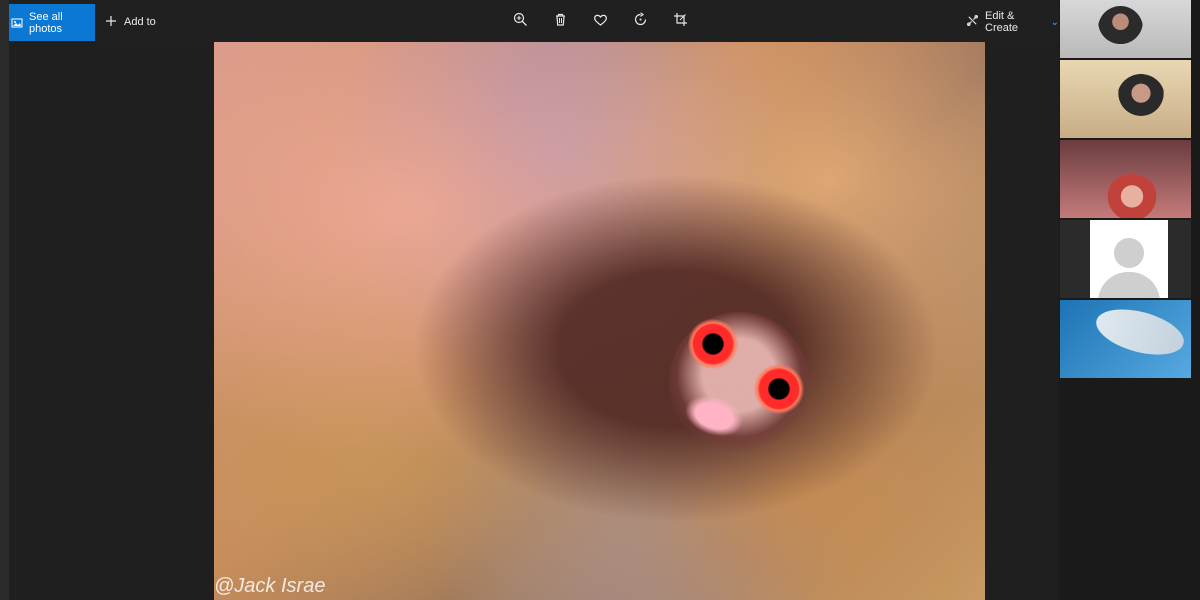 Image resolution: width=1200 pixels, height=600 pixels. I want to click on photo-watermark: @Jack Israe, so click(270, 586).